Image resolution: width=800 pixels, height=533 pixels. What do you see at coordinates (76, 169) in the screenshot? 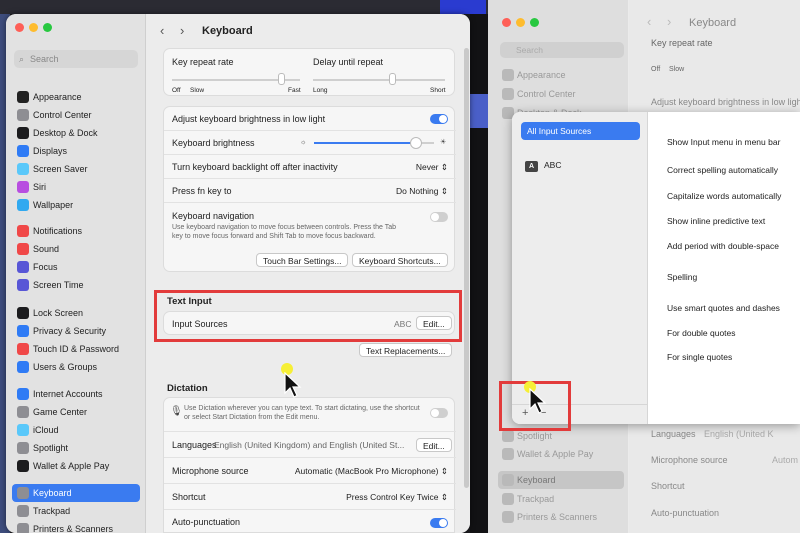
I see `sidebar-item-screen-saver: Screen Saver` at bounding box center [76, 169].